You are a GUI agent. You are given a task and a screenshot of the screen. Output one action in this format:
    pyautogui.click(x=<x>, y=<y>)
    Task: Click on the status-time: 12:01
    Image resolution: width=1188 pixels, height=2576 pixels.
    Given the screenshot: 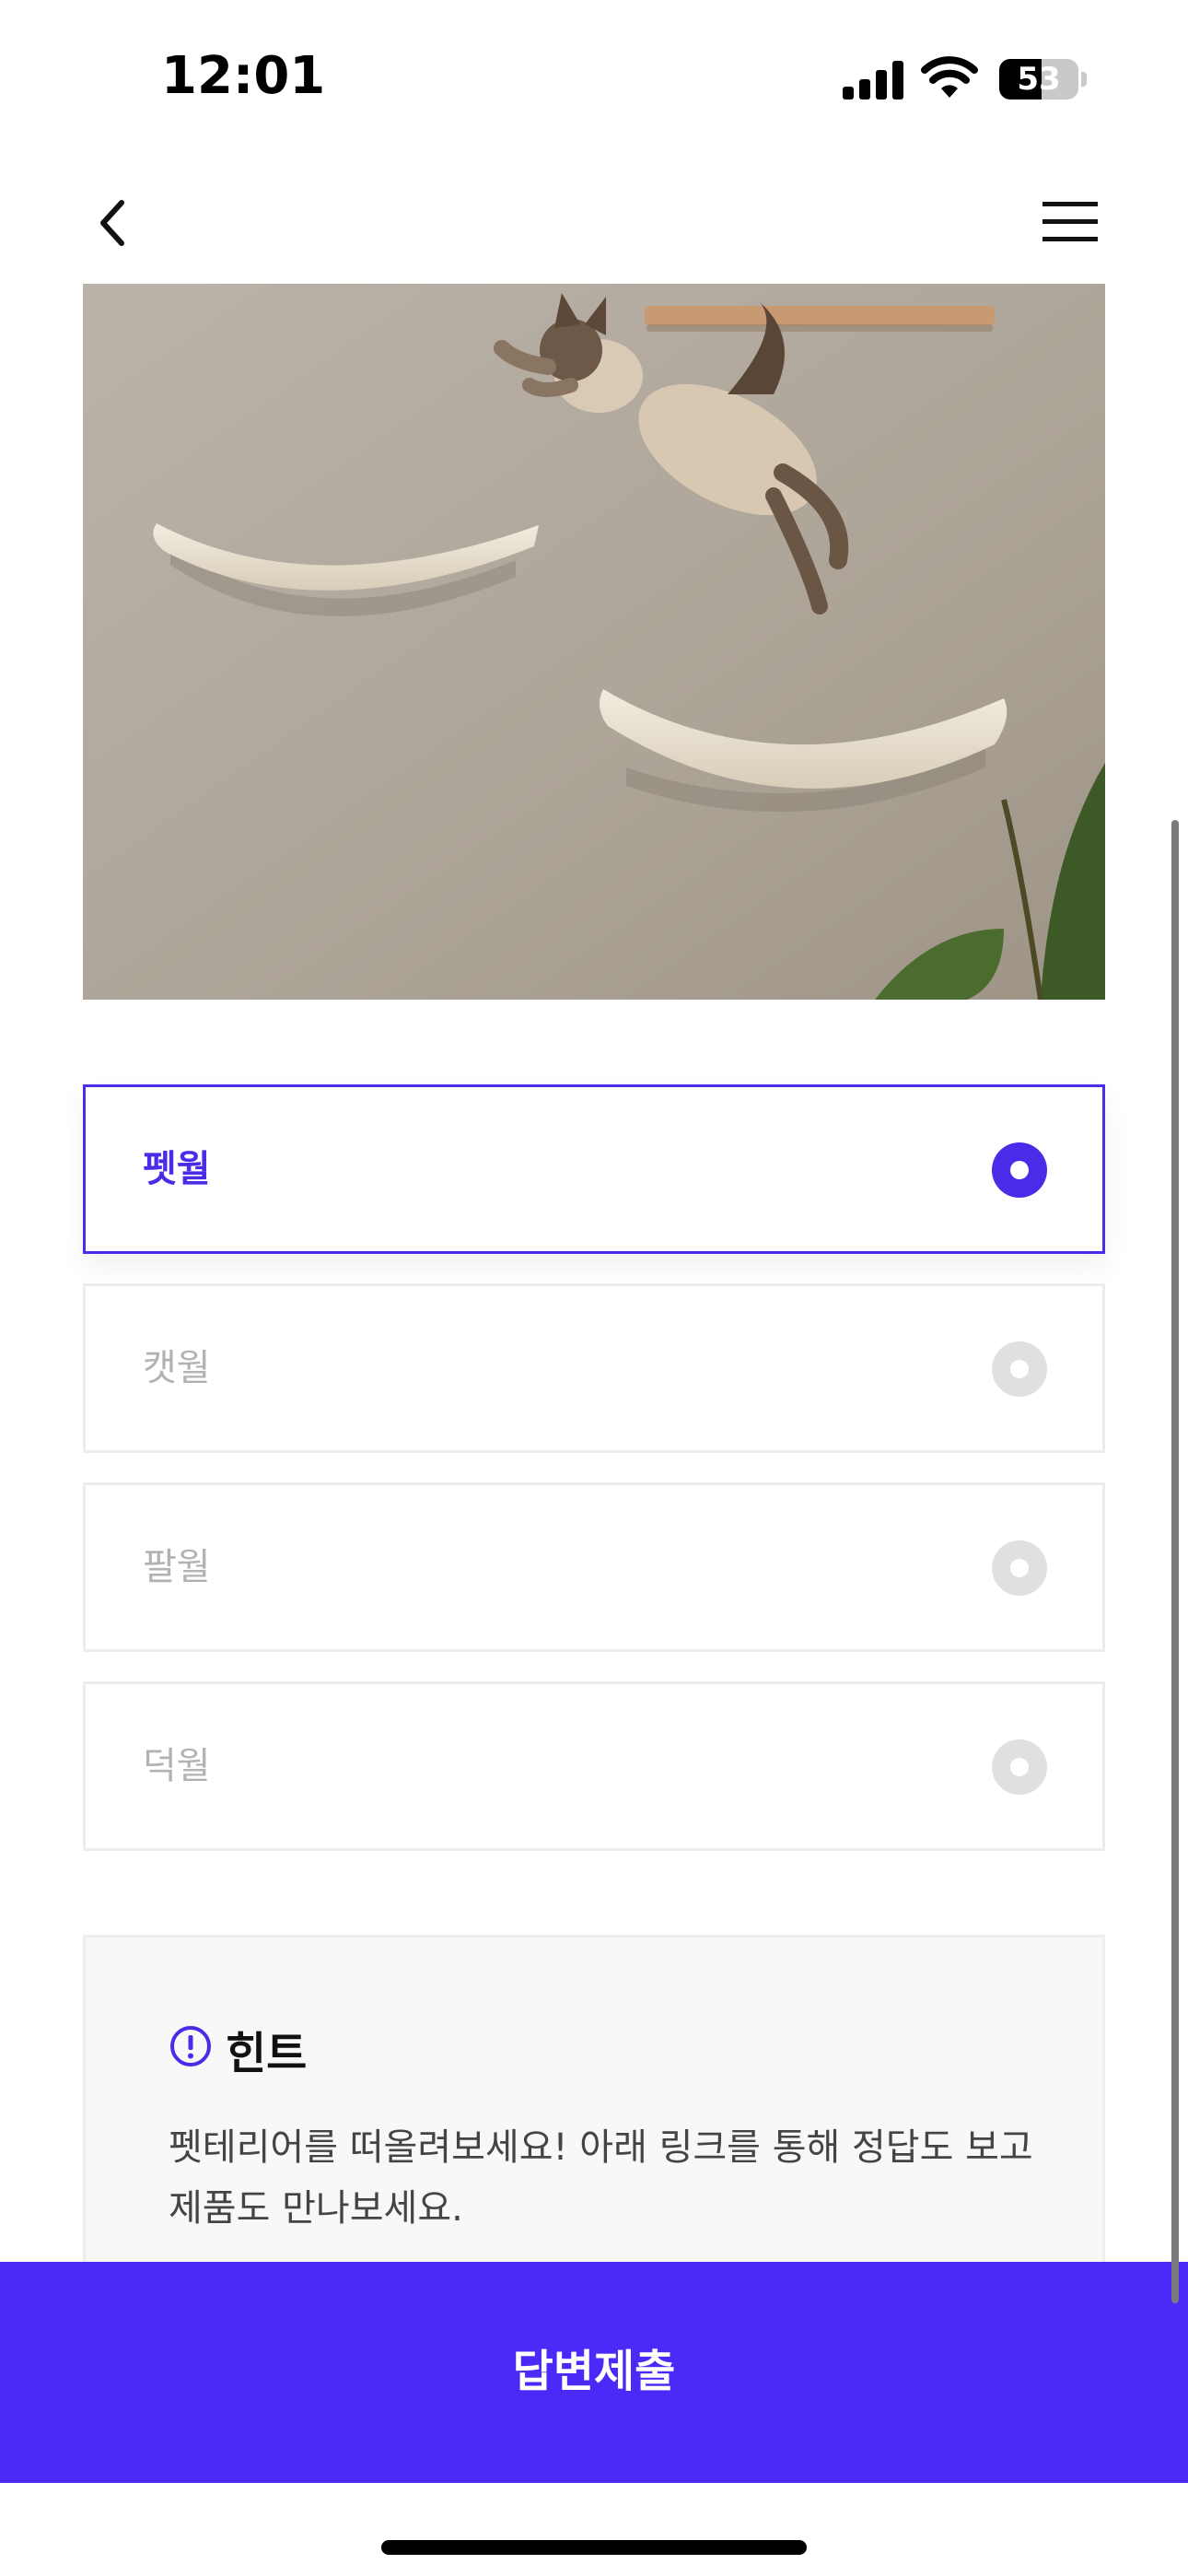 What is the action you would take?
    pyautogui.click(x=243, y=76)
    